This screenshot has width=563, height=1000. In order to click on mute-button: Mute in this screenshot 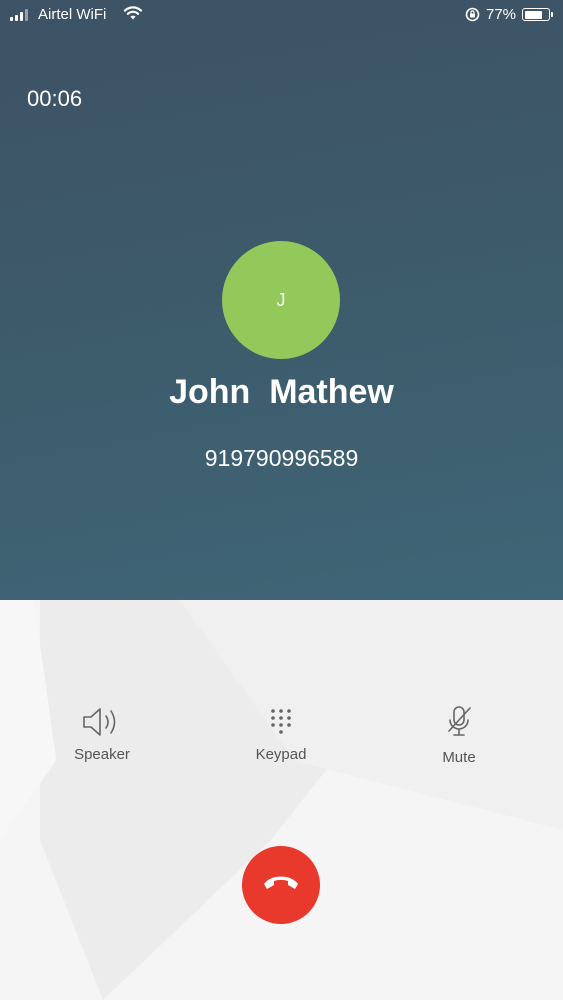, I will do `click(459, 735)`.